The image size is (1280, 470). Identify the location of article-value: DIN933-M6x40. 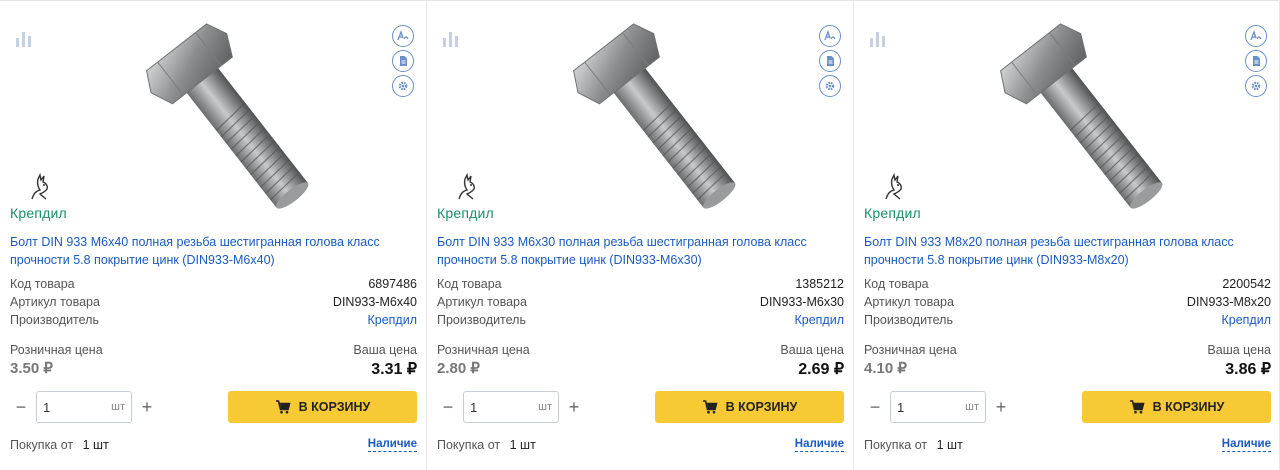
(374, 302).